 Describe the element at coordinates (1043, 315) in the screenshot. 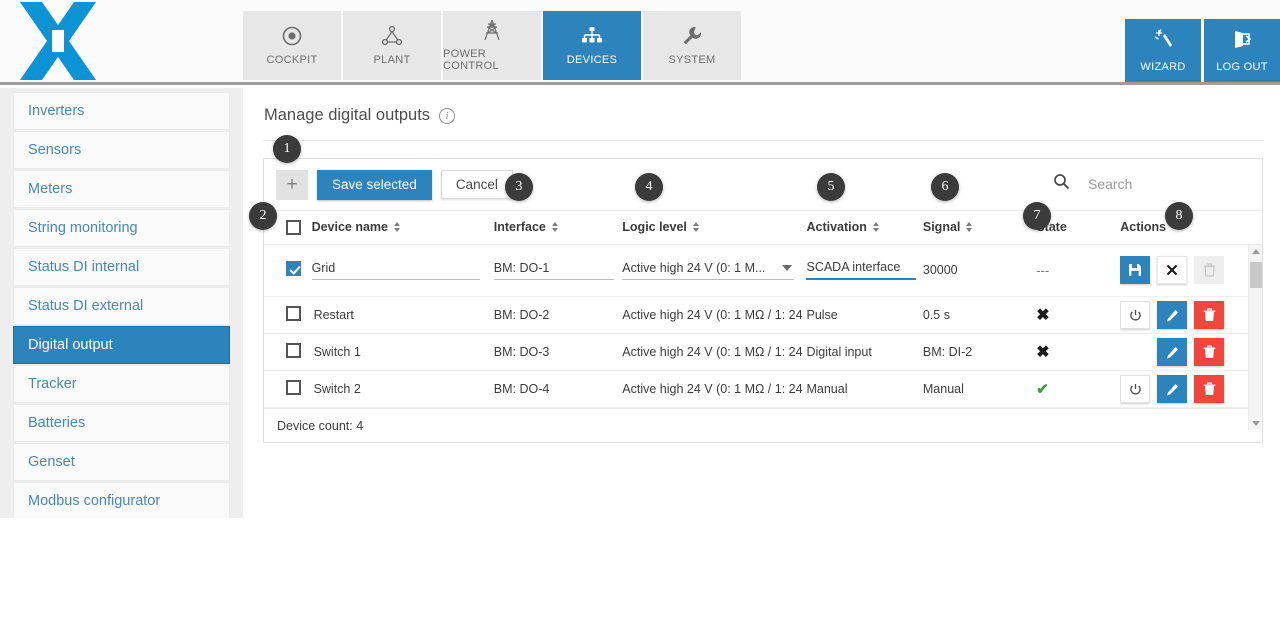

I see `state-off-icon: ✖` at that location.